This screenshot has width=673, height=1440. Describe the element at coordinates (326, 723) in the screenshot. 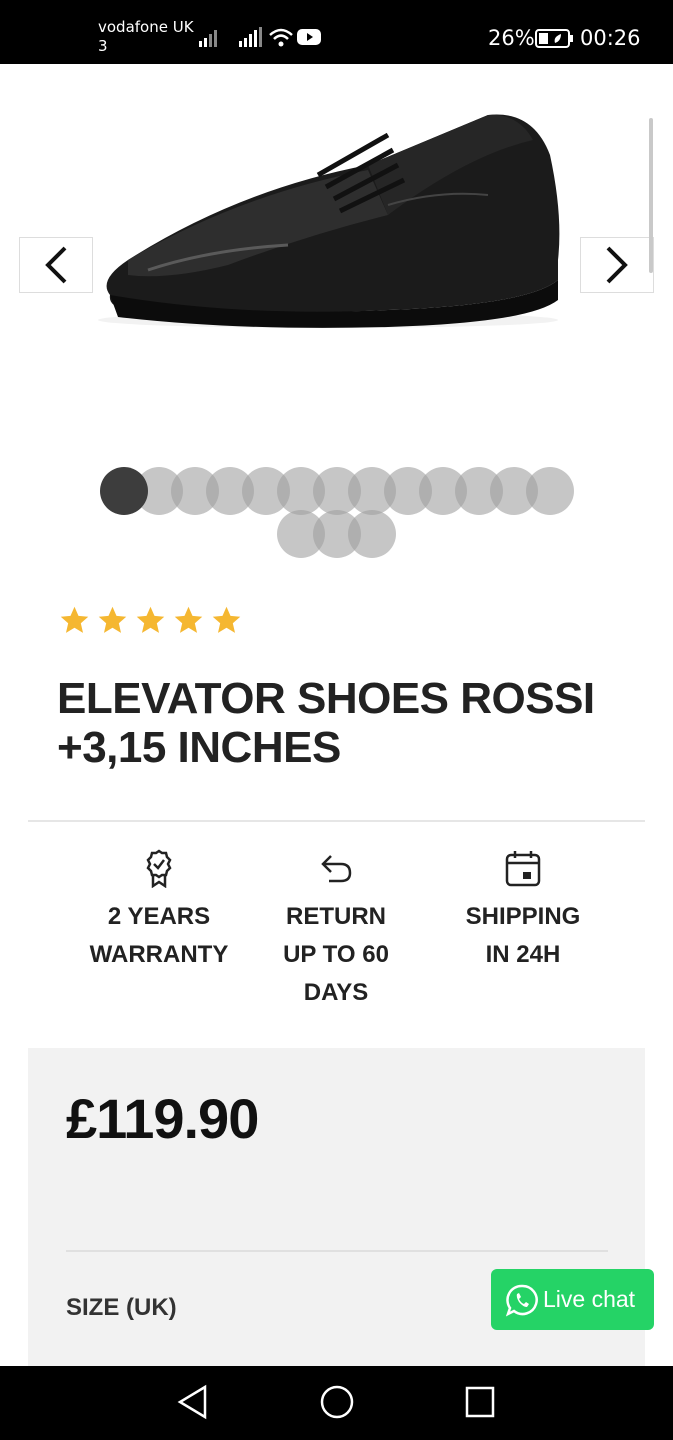

I see `product-title: ELEVATOR SHOES ROSSI +3,15 INCHES` at that location.